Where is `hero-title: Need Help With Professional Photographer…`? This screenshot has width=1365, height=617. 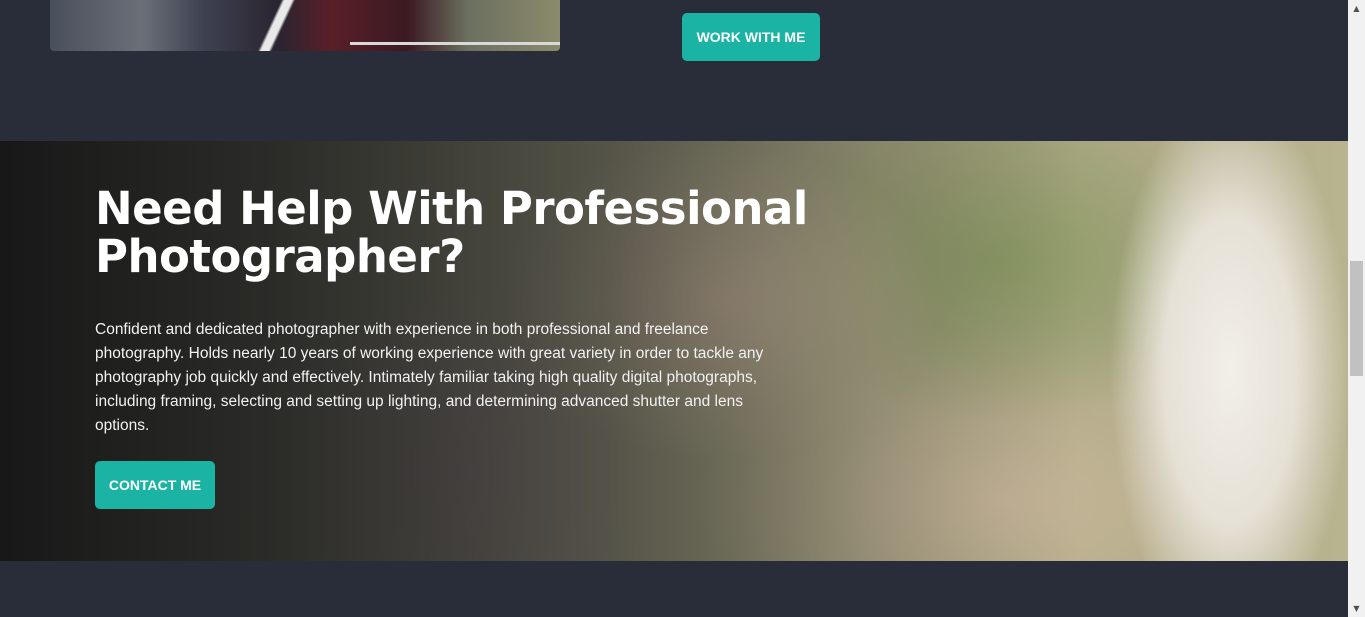
hero-title: Need Help With Professional Photographer… is located at coordinates (451, 232).